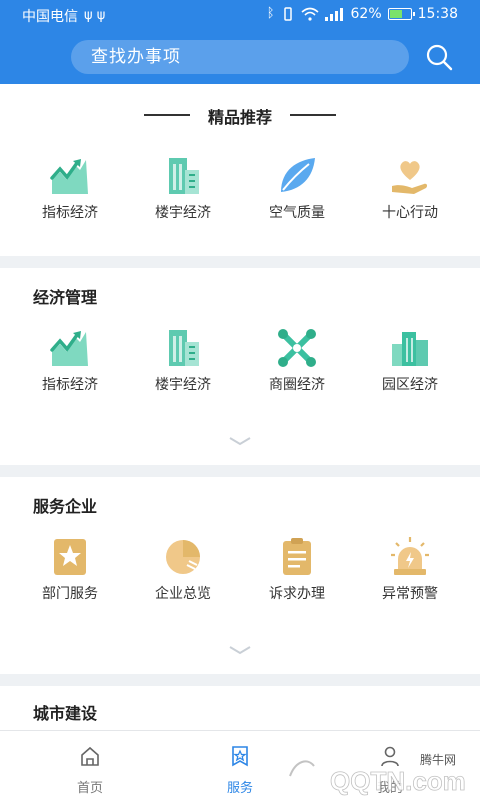  I want to click on battery-icon, so click(401, 14).